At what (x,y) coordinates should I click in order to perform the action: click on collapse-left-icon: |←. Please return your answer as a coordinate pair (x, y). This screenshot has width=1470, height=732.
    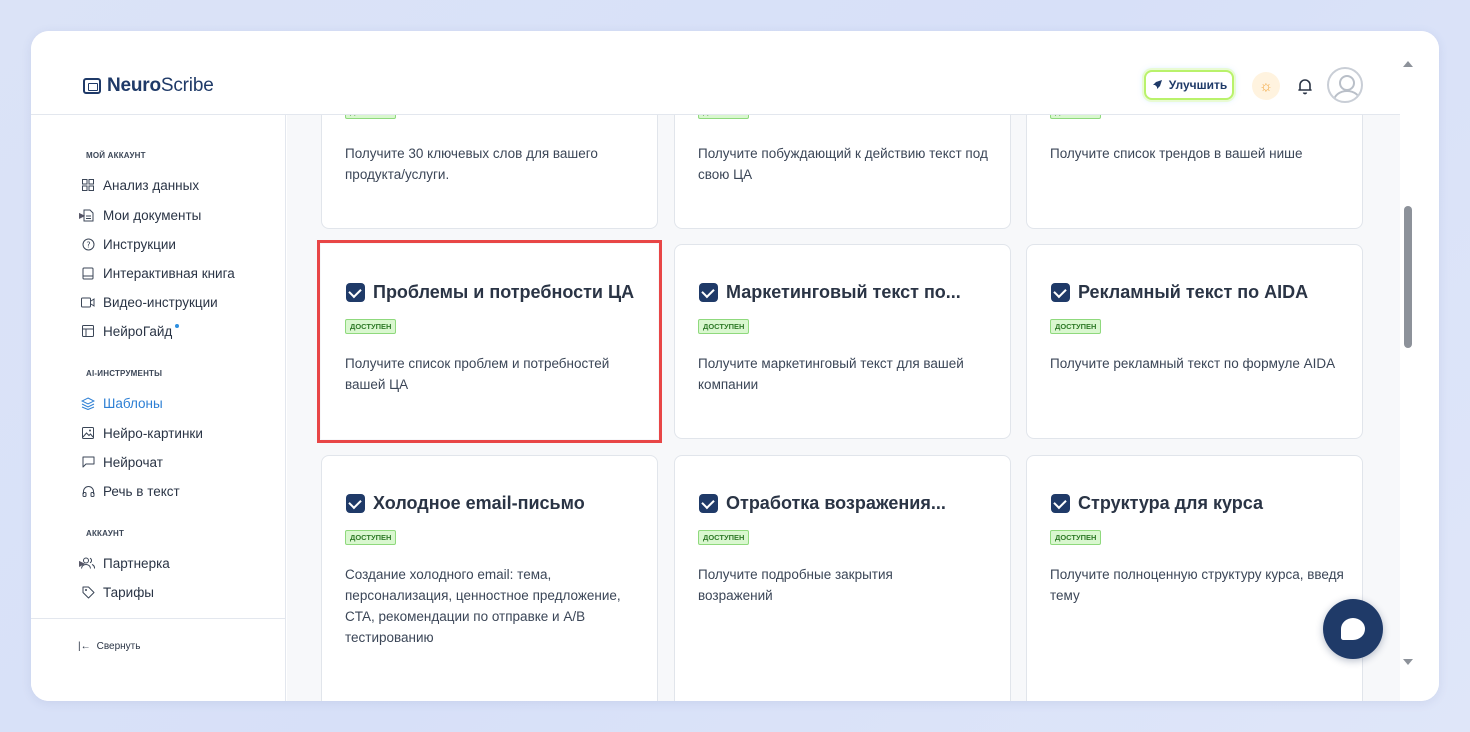
    Looking at the image, I should click on (84, 646).